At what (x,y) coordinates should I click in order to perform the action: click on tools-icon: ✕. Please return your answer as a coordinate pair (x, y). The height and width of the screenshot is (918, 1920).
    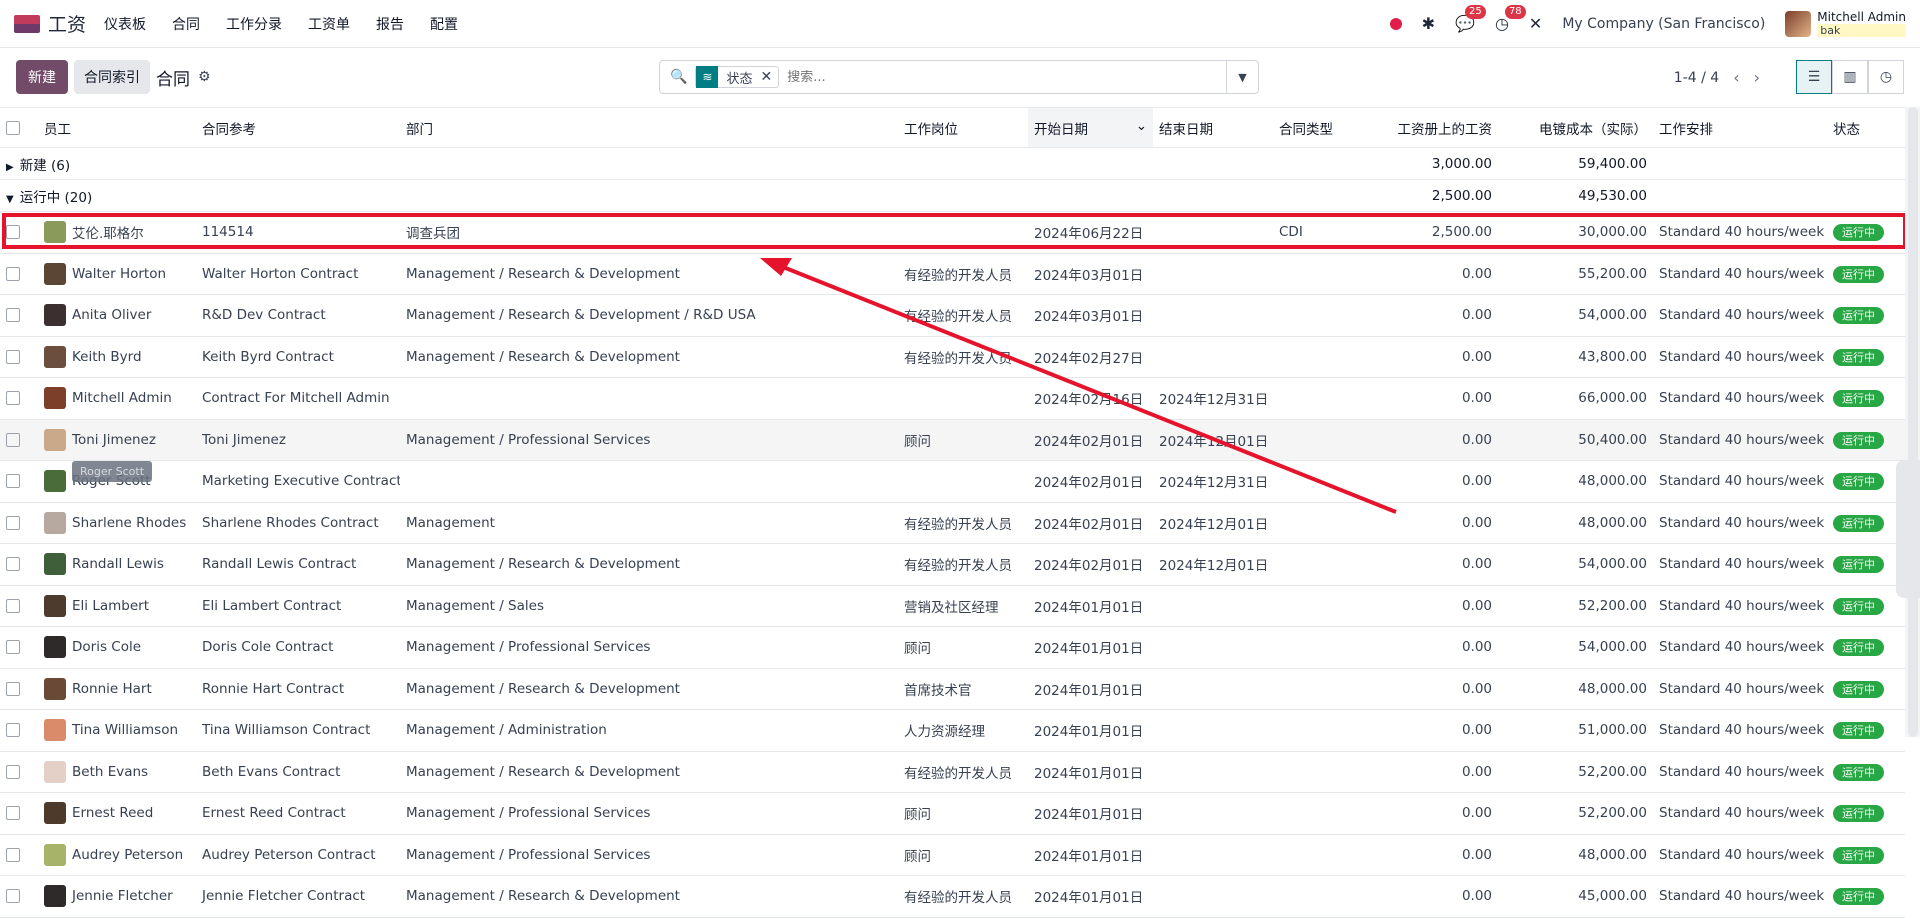
    Looking at the image, I should click on (1535, 23).